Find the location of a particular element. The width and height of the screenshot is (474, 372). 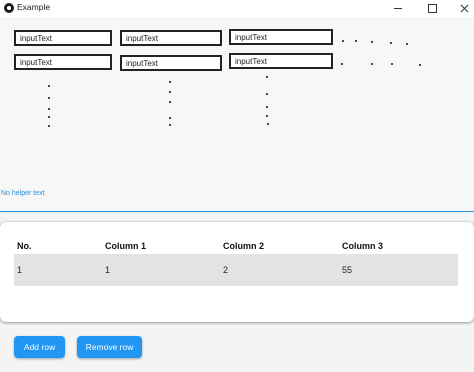

input-field-r1c3: inputText is located at coordinates (281, 37).